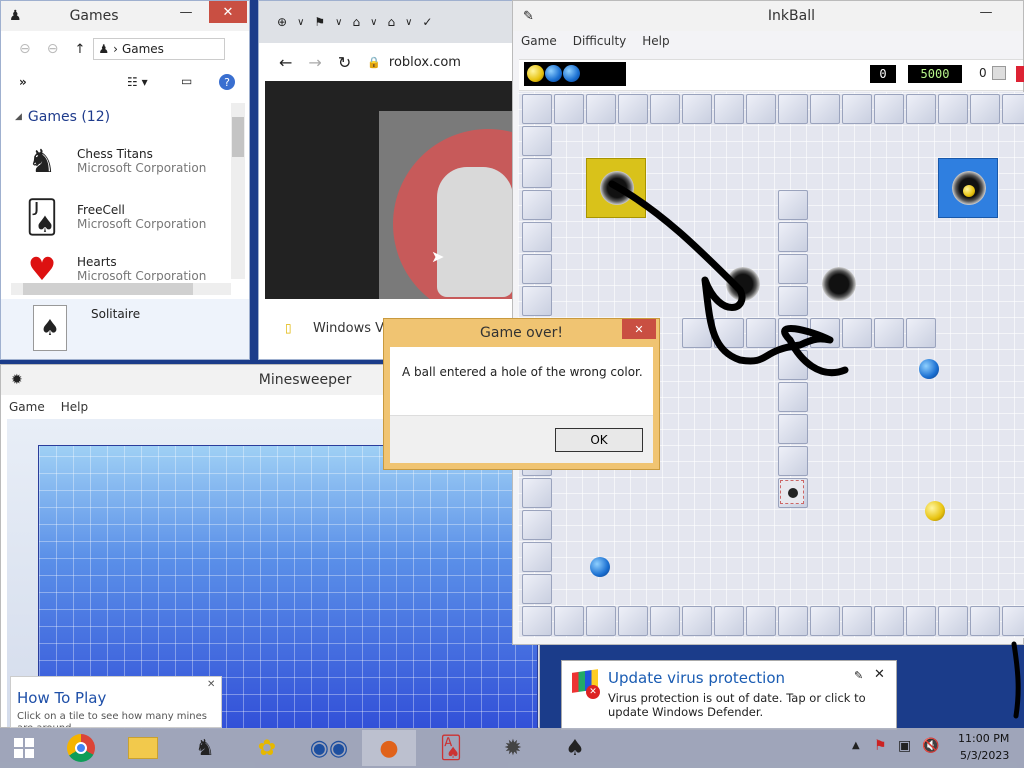 Image resolution: width=1024 pixels, height=768 pixels. Describe the element at coordinates (285, 62) in the screenshot. I see `back-arrow-icon: ←` at that location.